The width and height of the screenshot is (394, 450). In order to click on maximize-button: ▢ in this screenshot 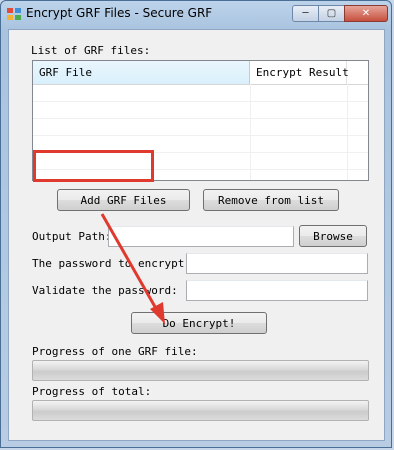, I will do `click(331, 13)`.